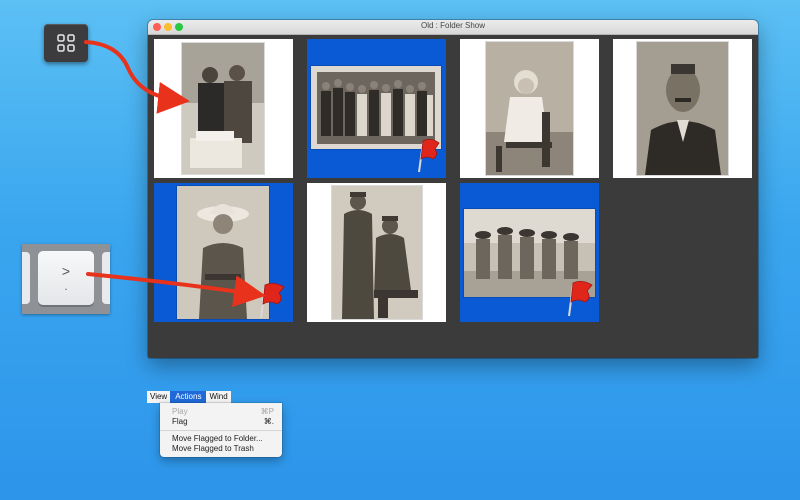 The image size is (800, 500). What do you see at coordinates (159, 397) in the screenshot?
I see `menu-view: View` at bounding box center [159, 397].